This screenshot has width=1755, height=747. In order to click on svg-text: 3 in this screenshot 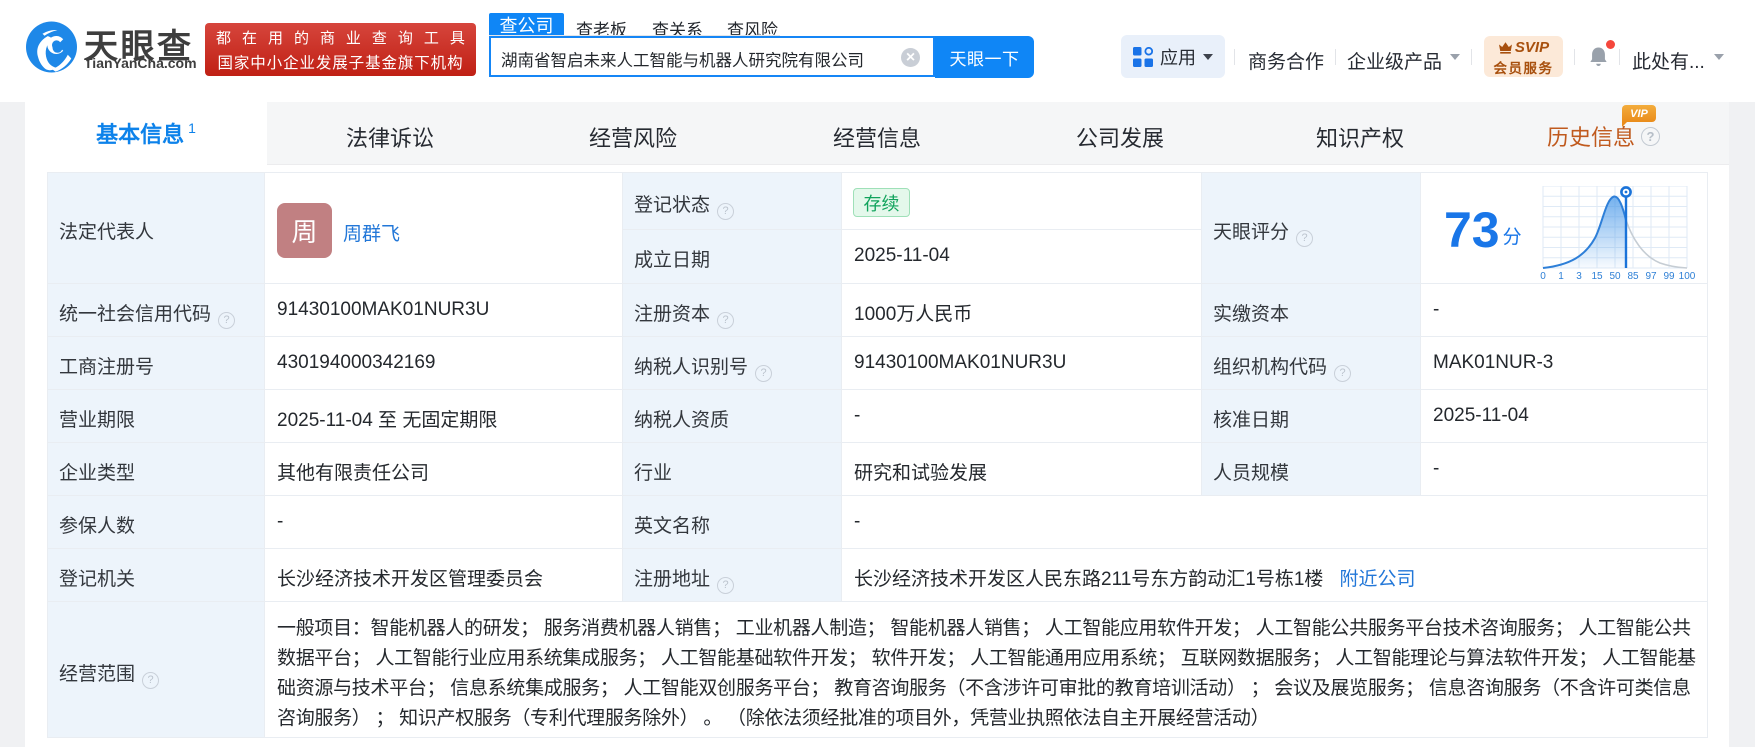, I will do `click(1579, 276)`.